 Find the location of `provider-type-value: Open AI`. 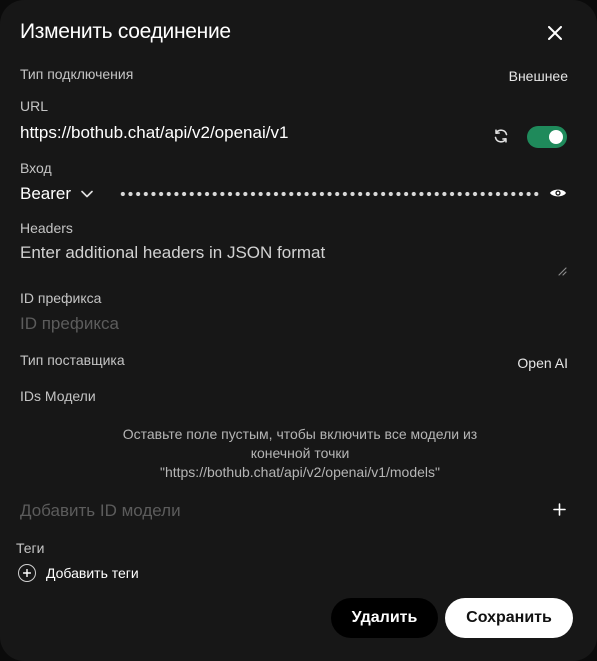

provider-type-value: Open AI is located at coordinates (542, 363).